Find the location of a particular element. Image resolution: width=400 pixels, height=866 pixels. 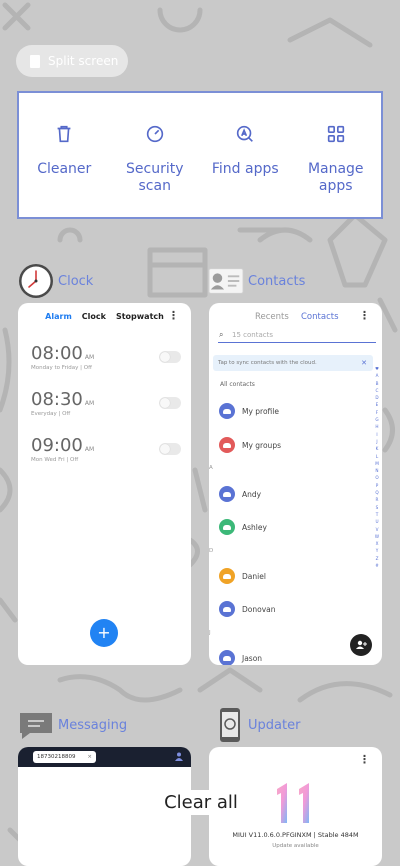

alphabet-letter: ♥ is located at coordinates (377, 368).